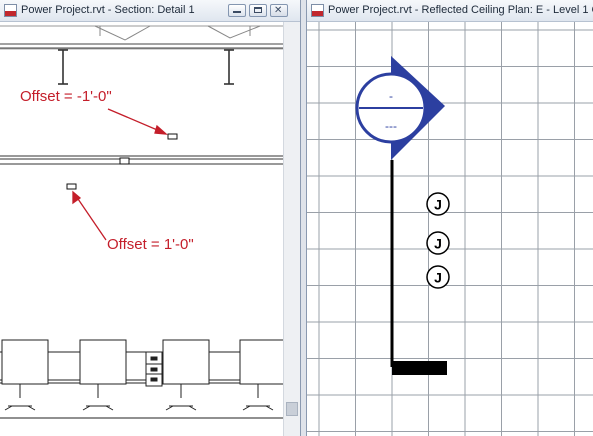  Describe the element at coordinates (142, 37) in the screenshot. I see `beam-lines` at that location.